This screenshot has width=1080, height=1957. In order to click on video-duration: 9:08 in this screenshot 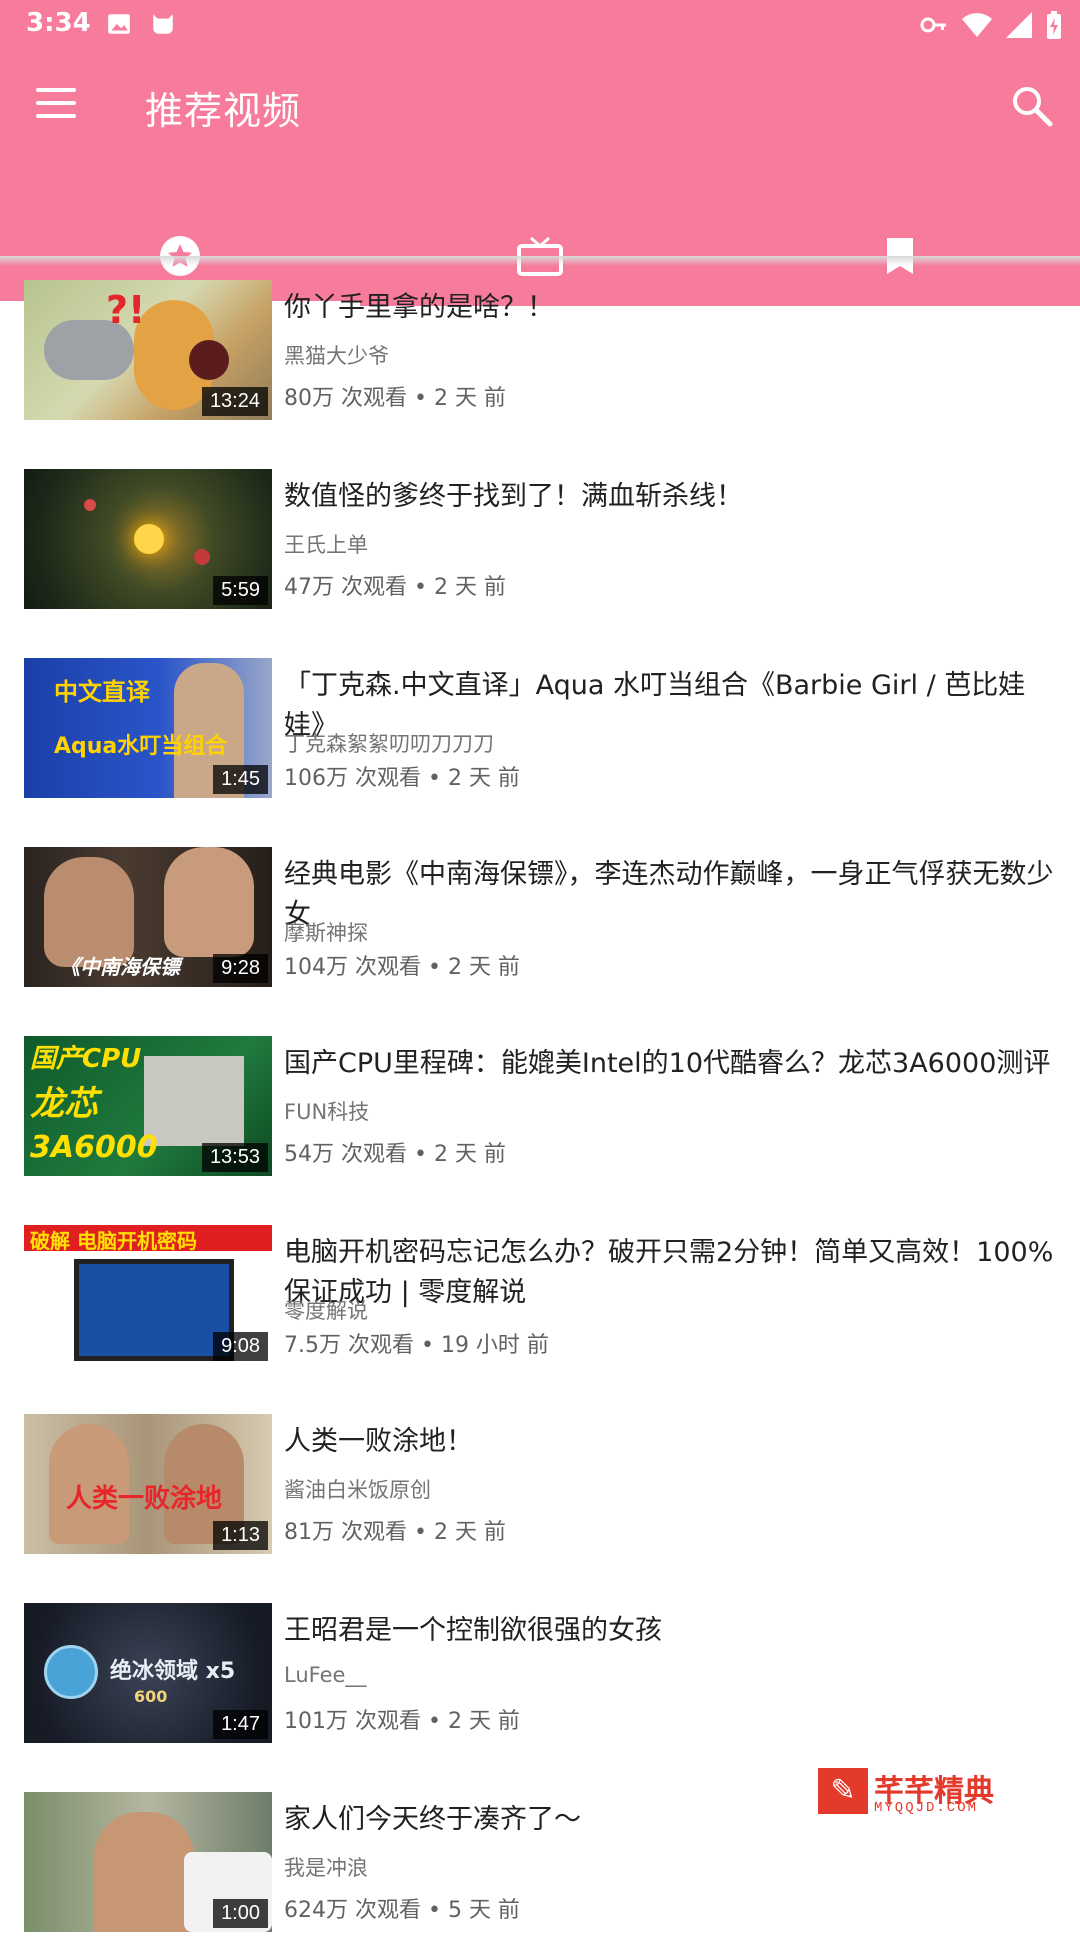, I will do `click(240, 1346)`.